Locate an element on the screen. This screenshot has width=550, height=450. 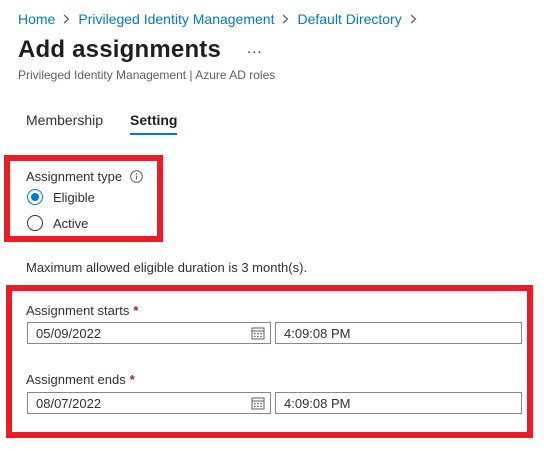
assignment-type-label-text: Assignment type is located at coordinates (74, 176).